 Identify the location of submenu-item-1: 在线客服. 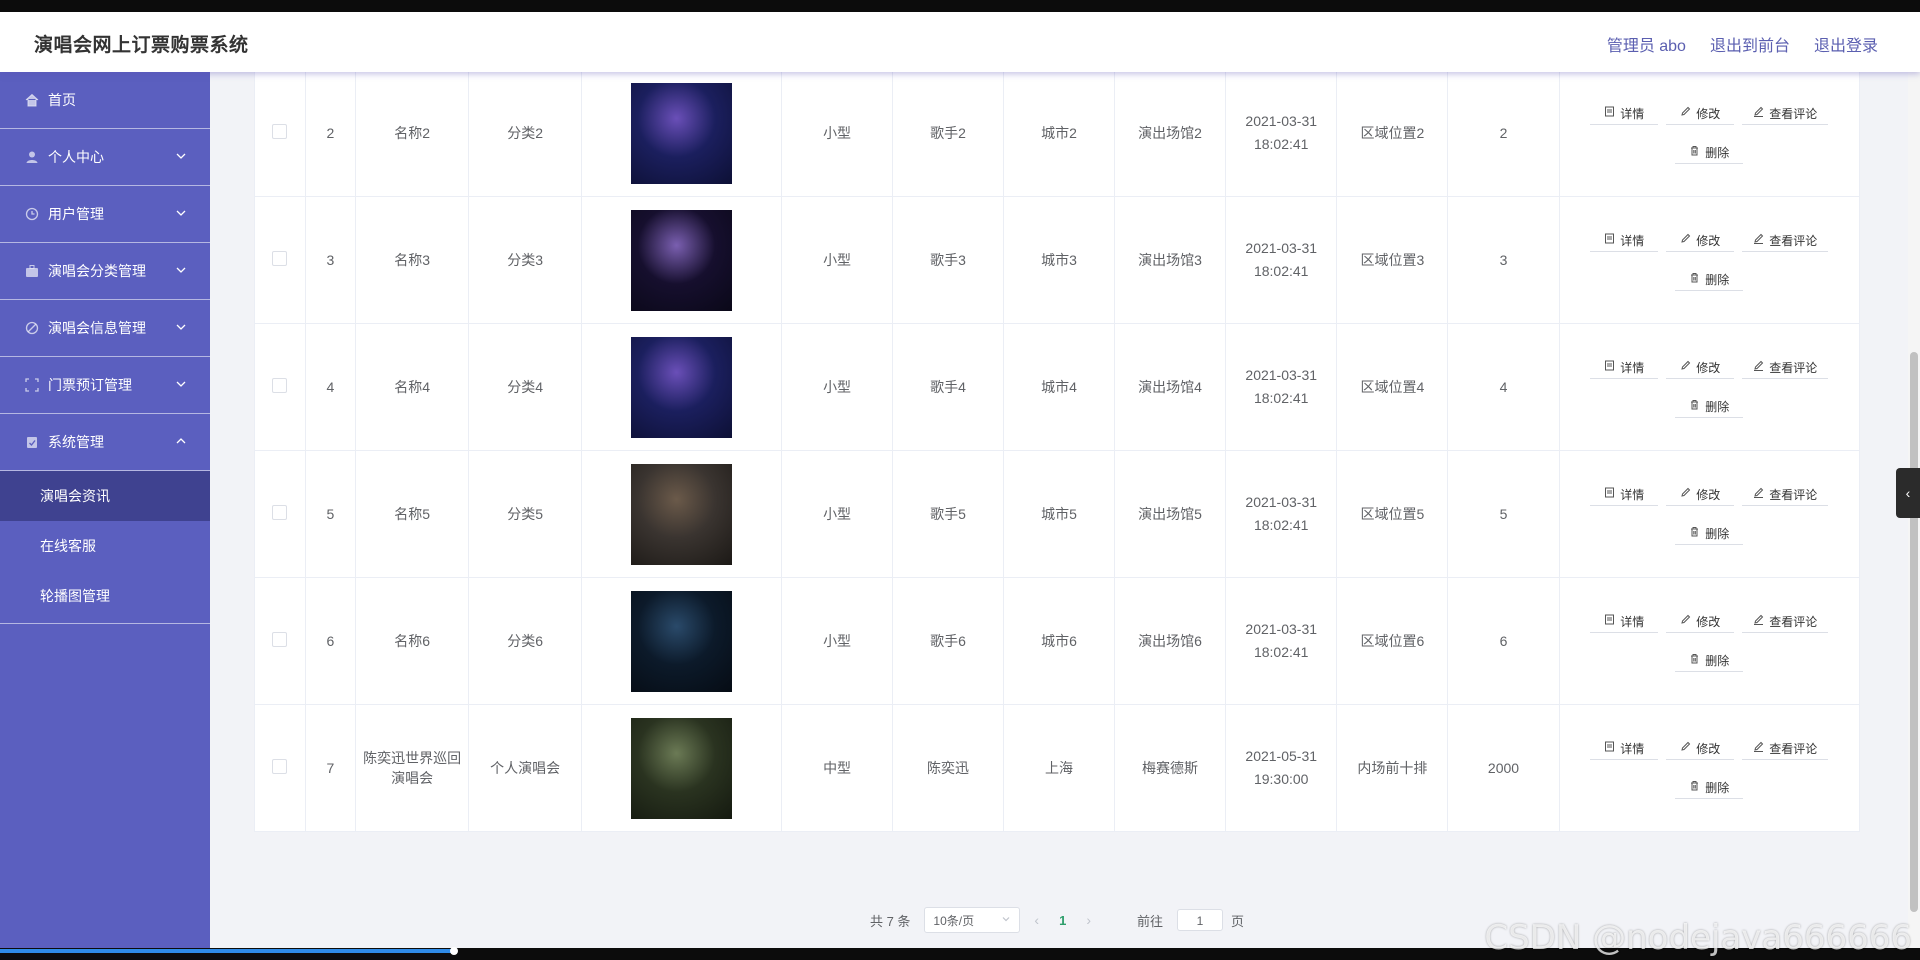
(105, 546).